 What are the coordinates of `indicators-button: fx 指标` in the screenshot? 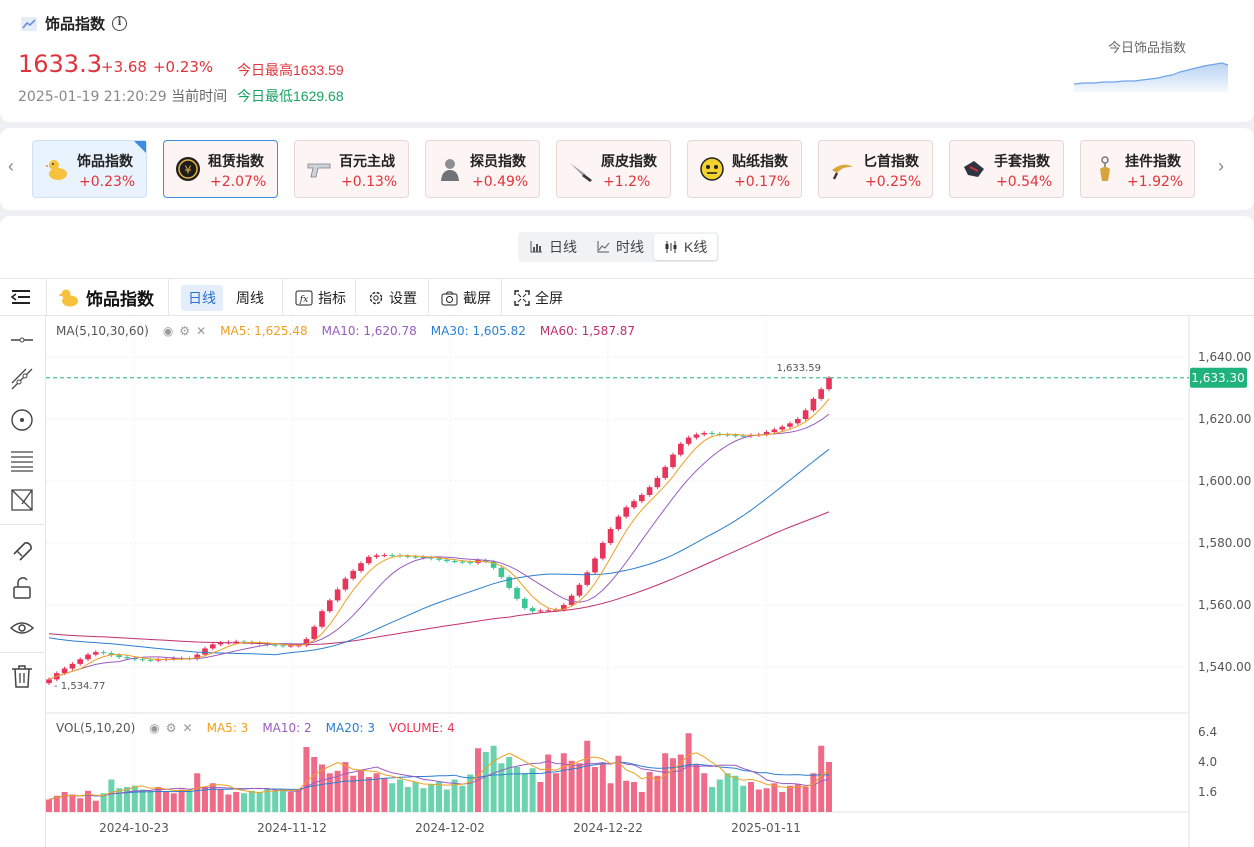 It's located at (320, 298).